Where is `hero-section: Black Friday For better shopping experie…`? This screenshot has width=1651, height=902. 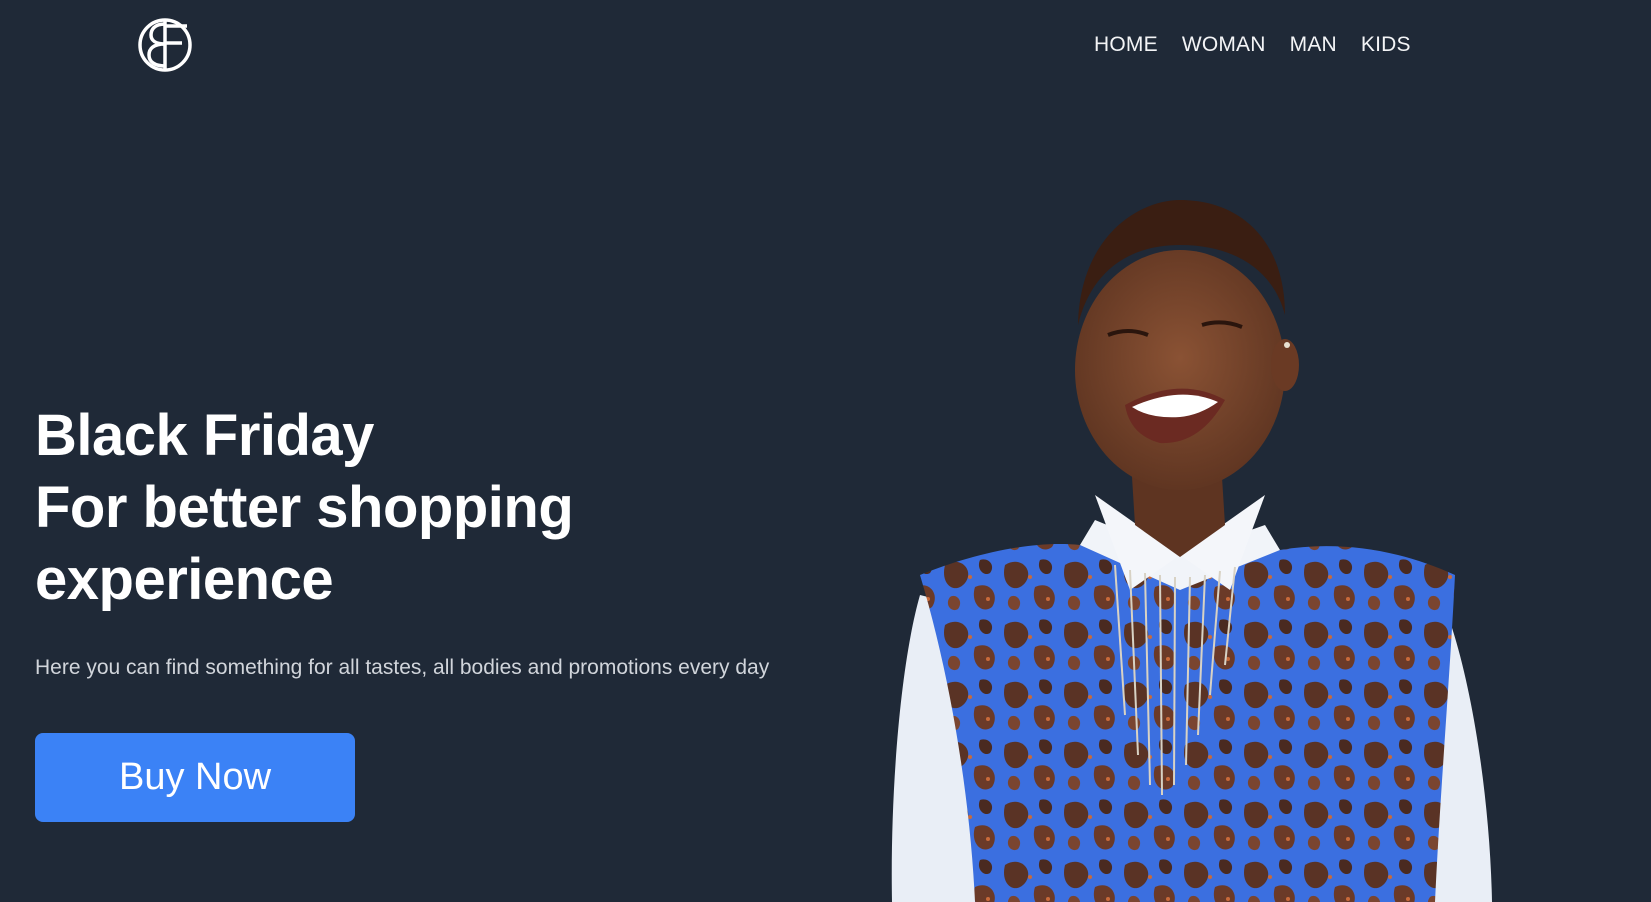
hero-section: Black Friday For better shopping experie… is located at coordinates (425, 541).